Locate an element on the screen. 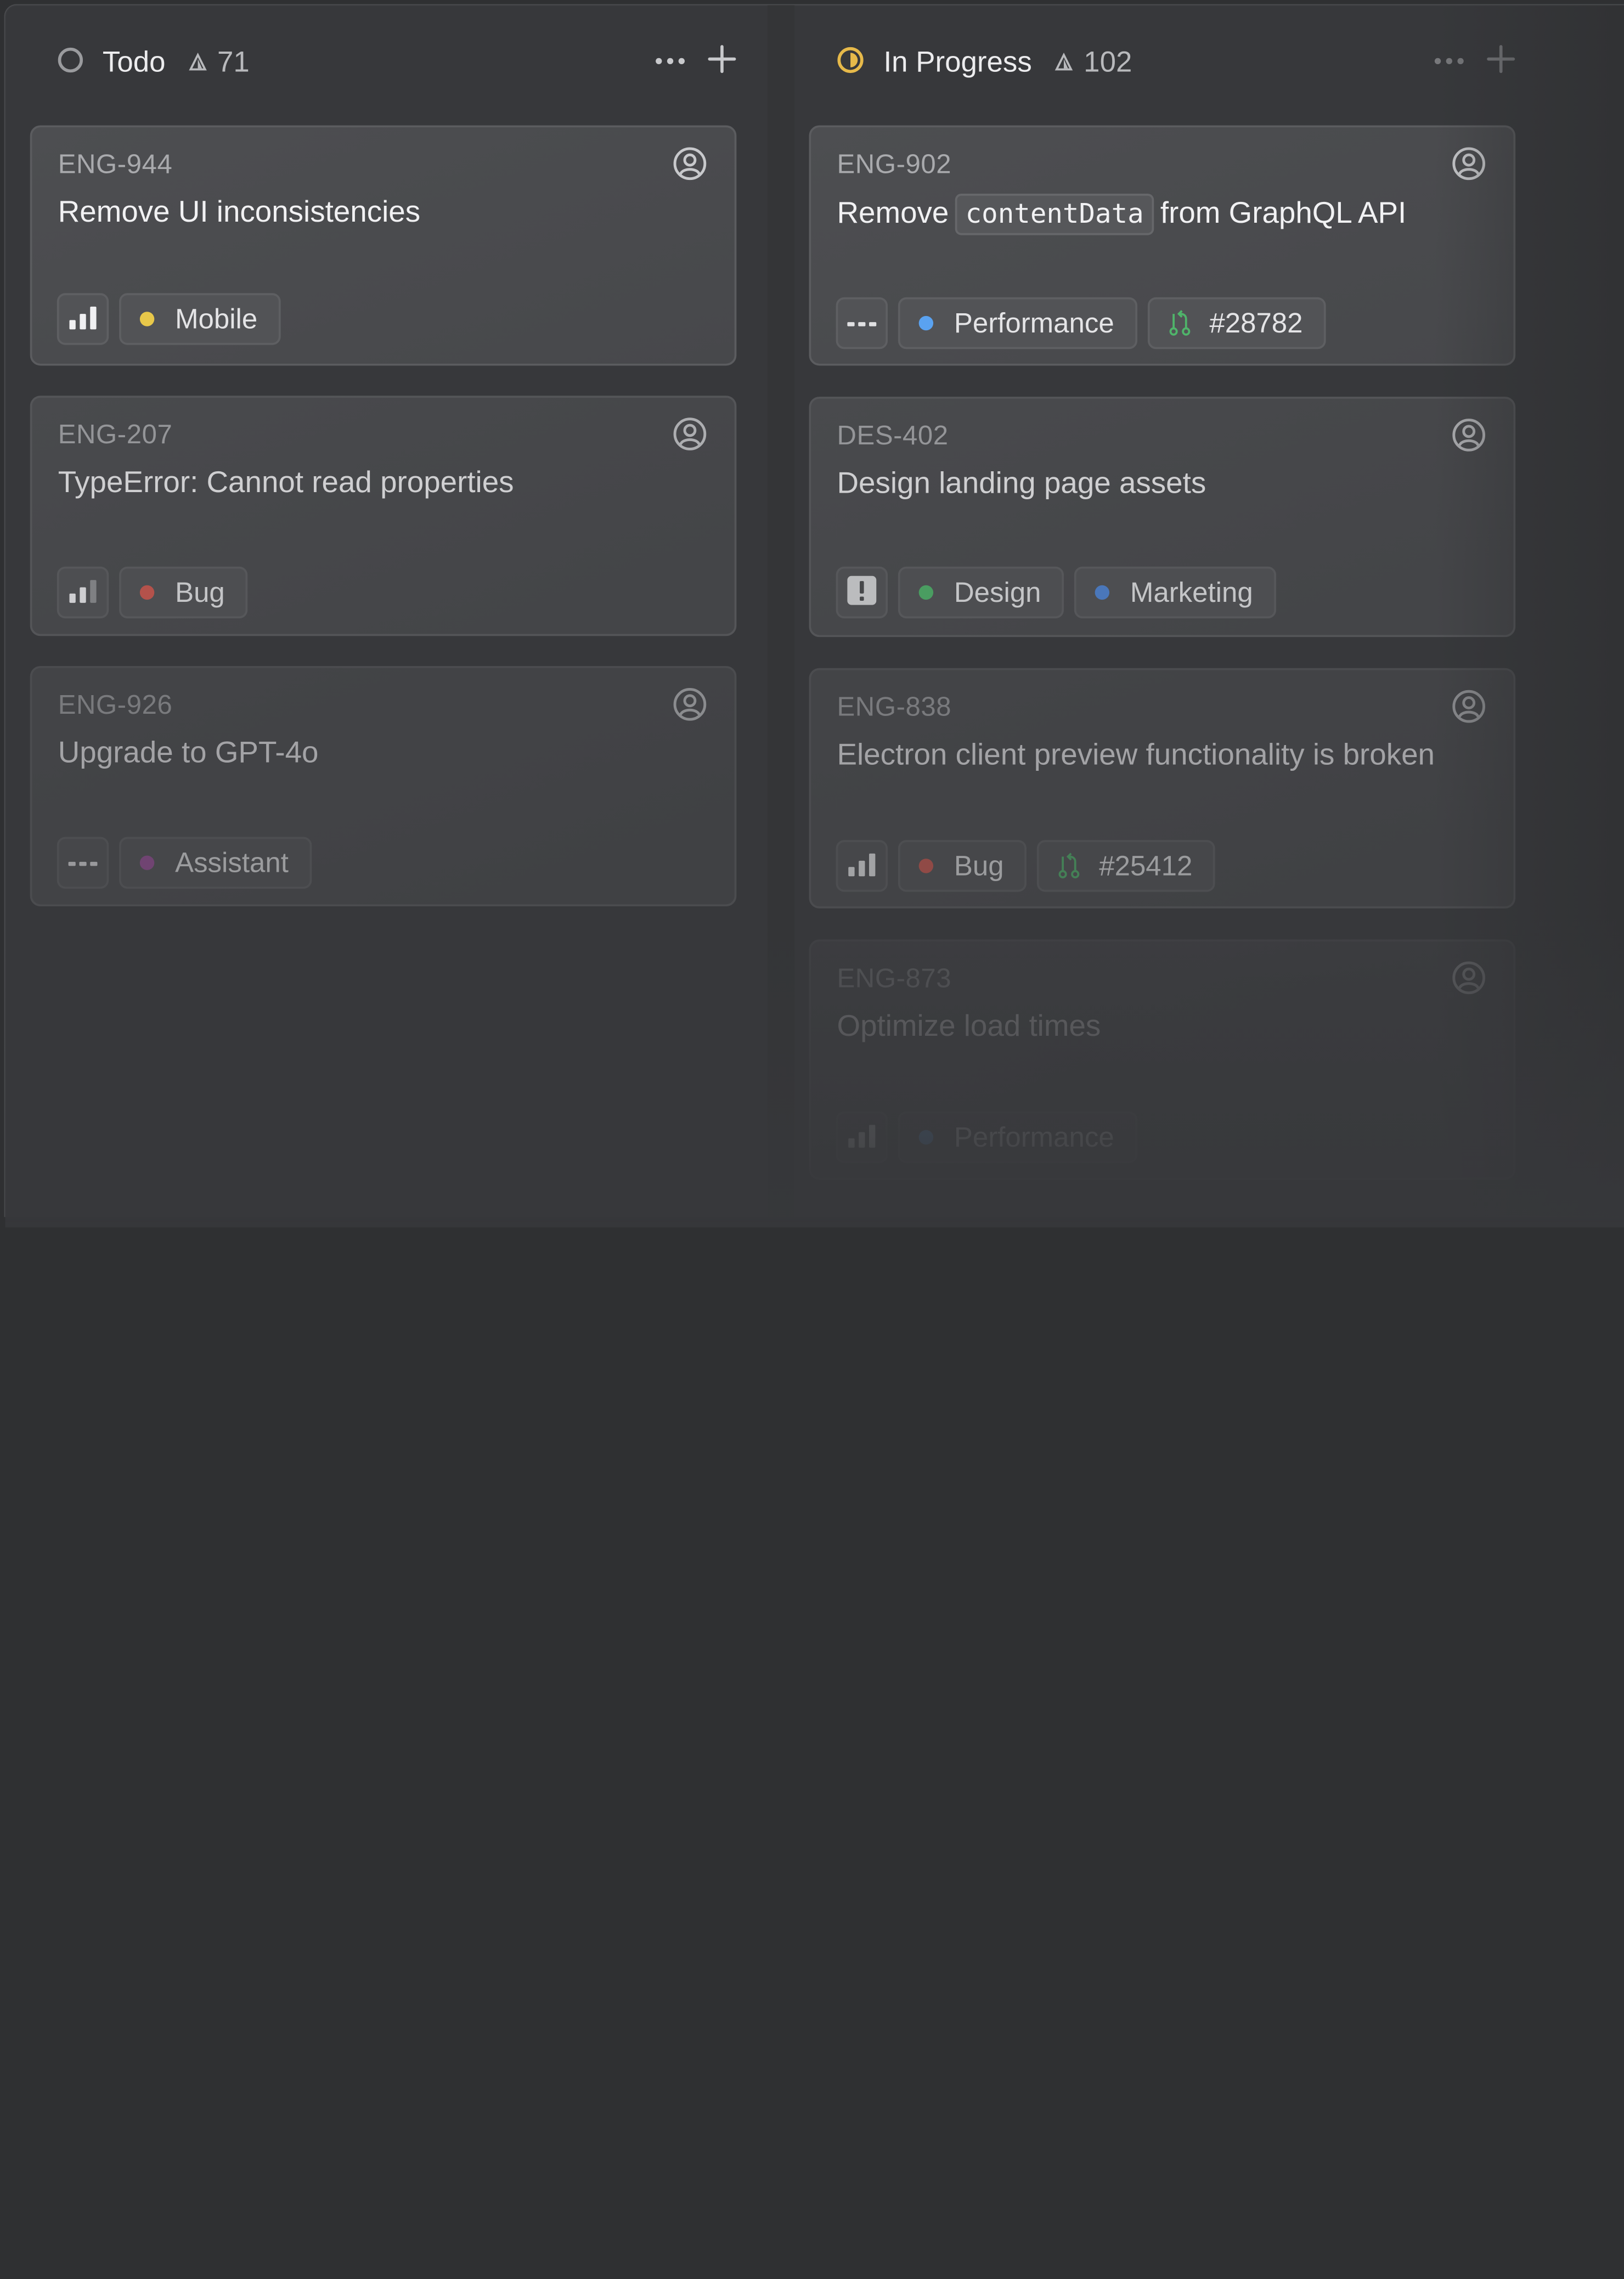 Image resolution: width=1624 pixels, height=2279 pixels. issue-title: TypeError: Cannot read properties is located at coordinates (286, 483).